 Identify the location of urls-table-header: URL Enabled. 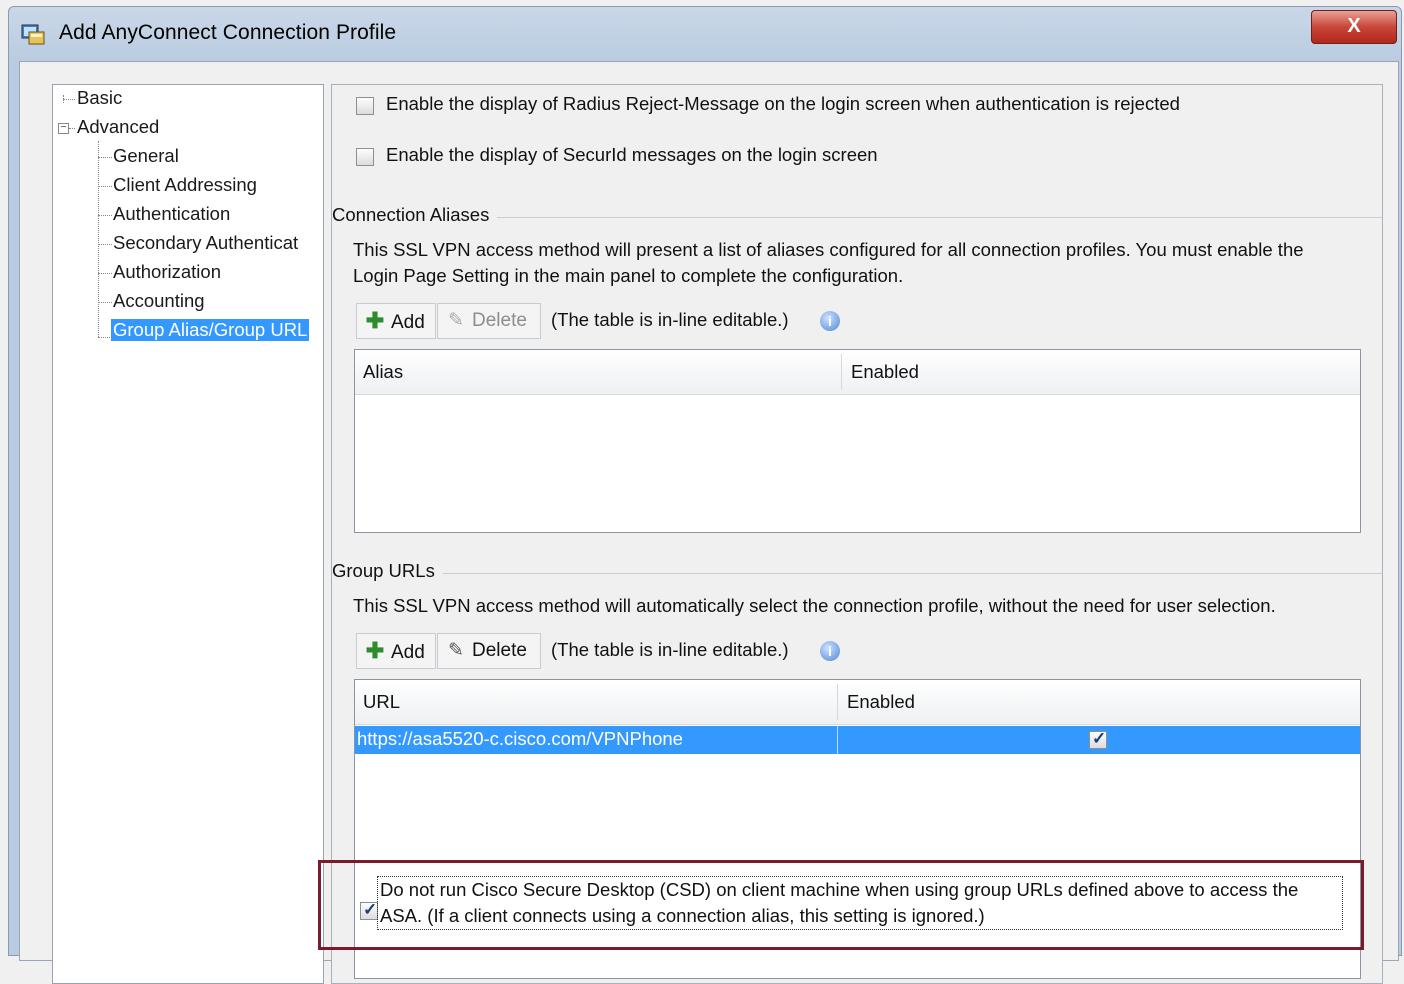
(857, 702).